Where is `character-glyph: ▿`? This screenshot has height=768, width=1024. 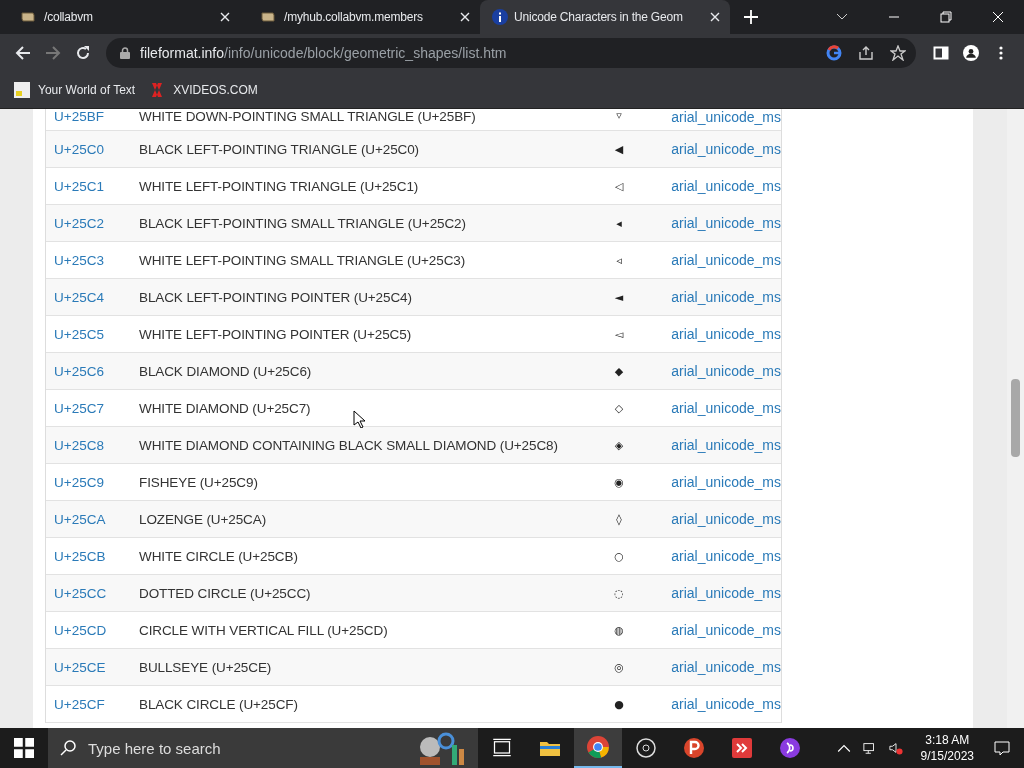
character-glyph: ▿ is located at coordinates (619, 115).